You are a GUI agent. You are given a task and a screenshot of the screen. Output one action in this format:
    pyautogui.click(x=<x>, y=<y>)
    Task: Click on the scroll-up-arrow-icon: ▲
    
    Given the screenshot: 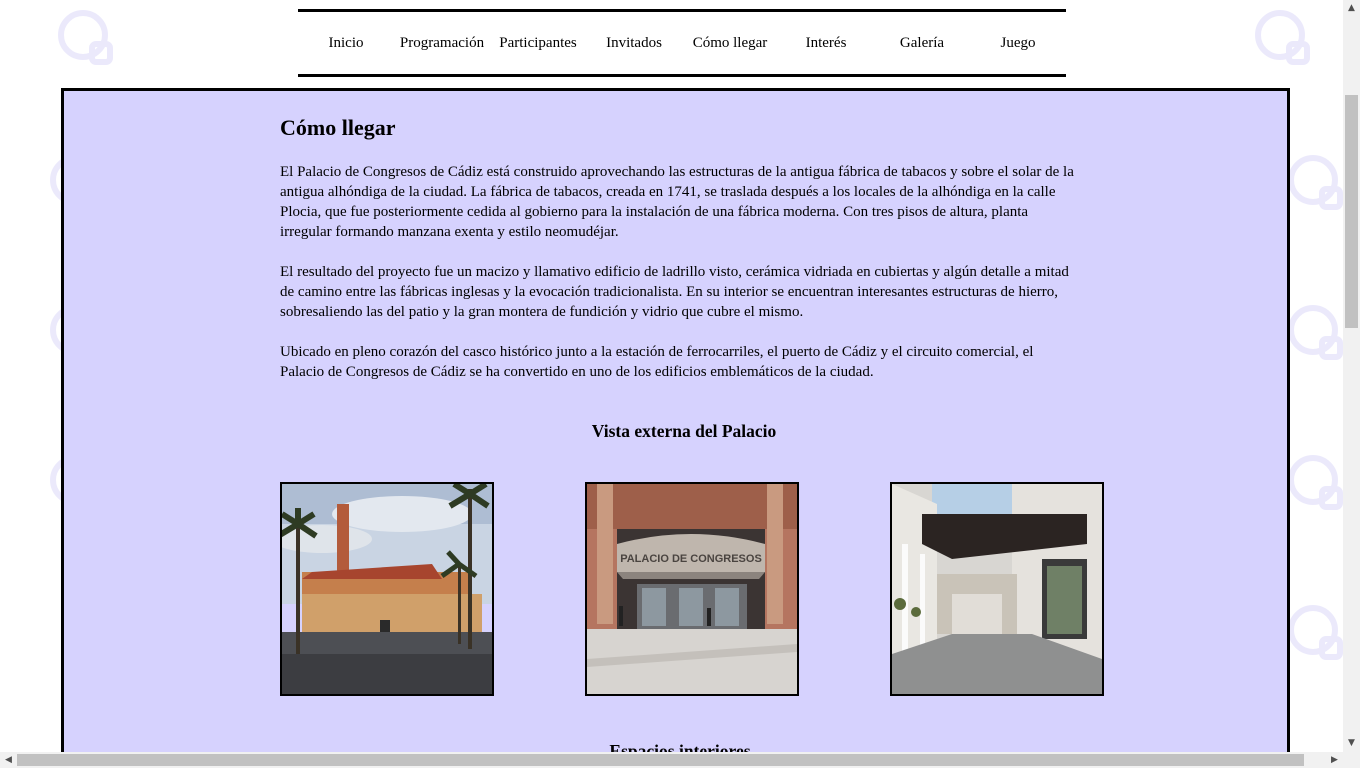 What is the action you would take?
    pyautogui.click(x=1351, y=8)
    